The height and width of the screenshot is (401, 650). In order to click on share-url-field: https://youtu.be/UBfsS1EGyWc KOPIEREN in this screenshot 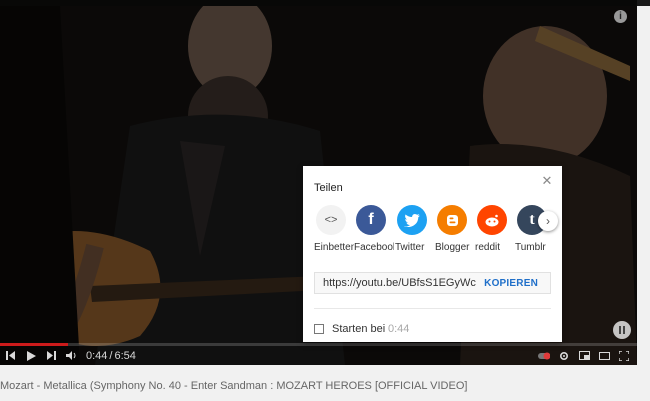, I will do `click(432, 283)`.